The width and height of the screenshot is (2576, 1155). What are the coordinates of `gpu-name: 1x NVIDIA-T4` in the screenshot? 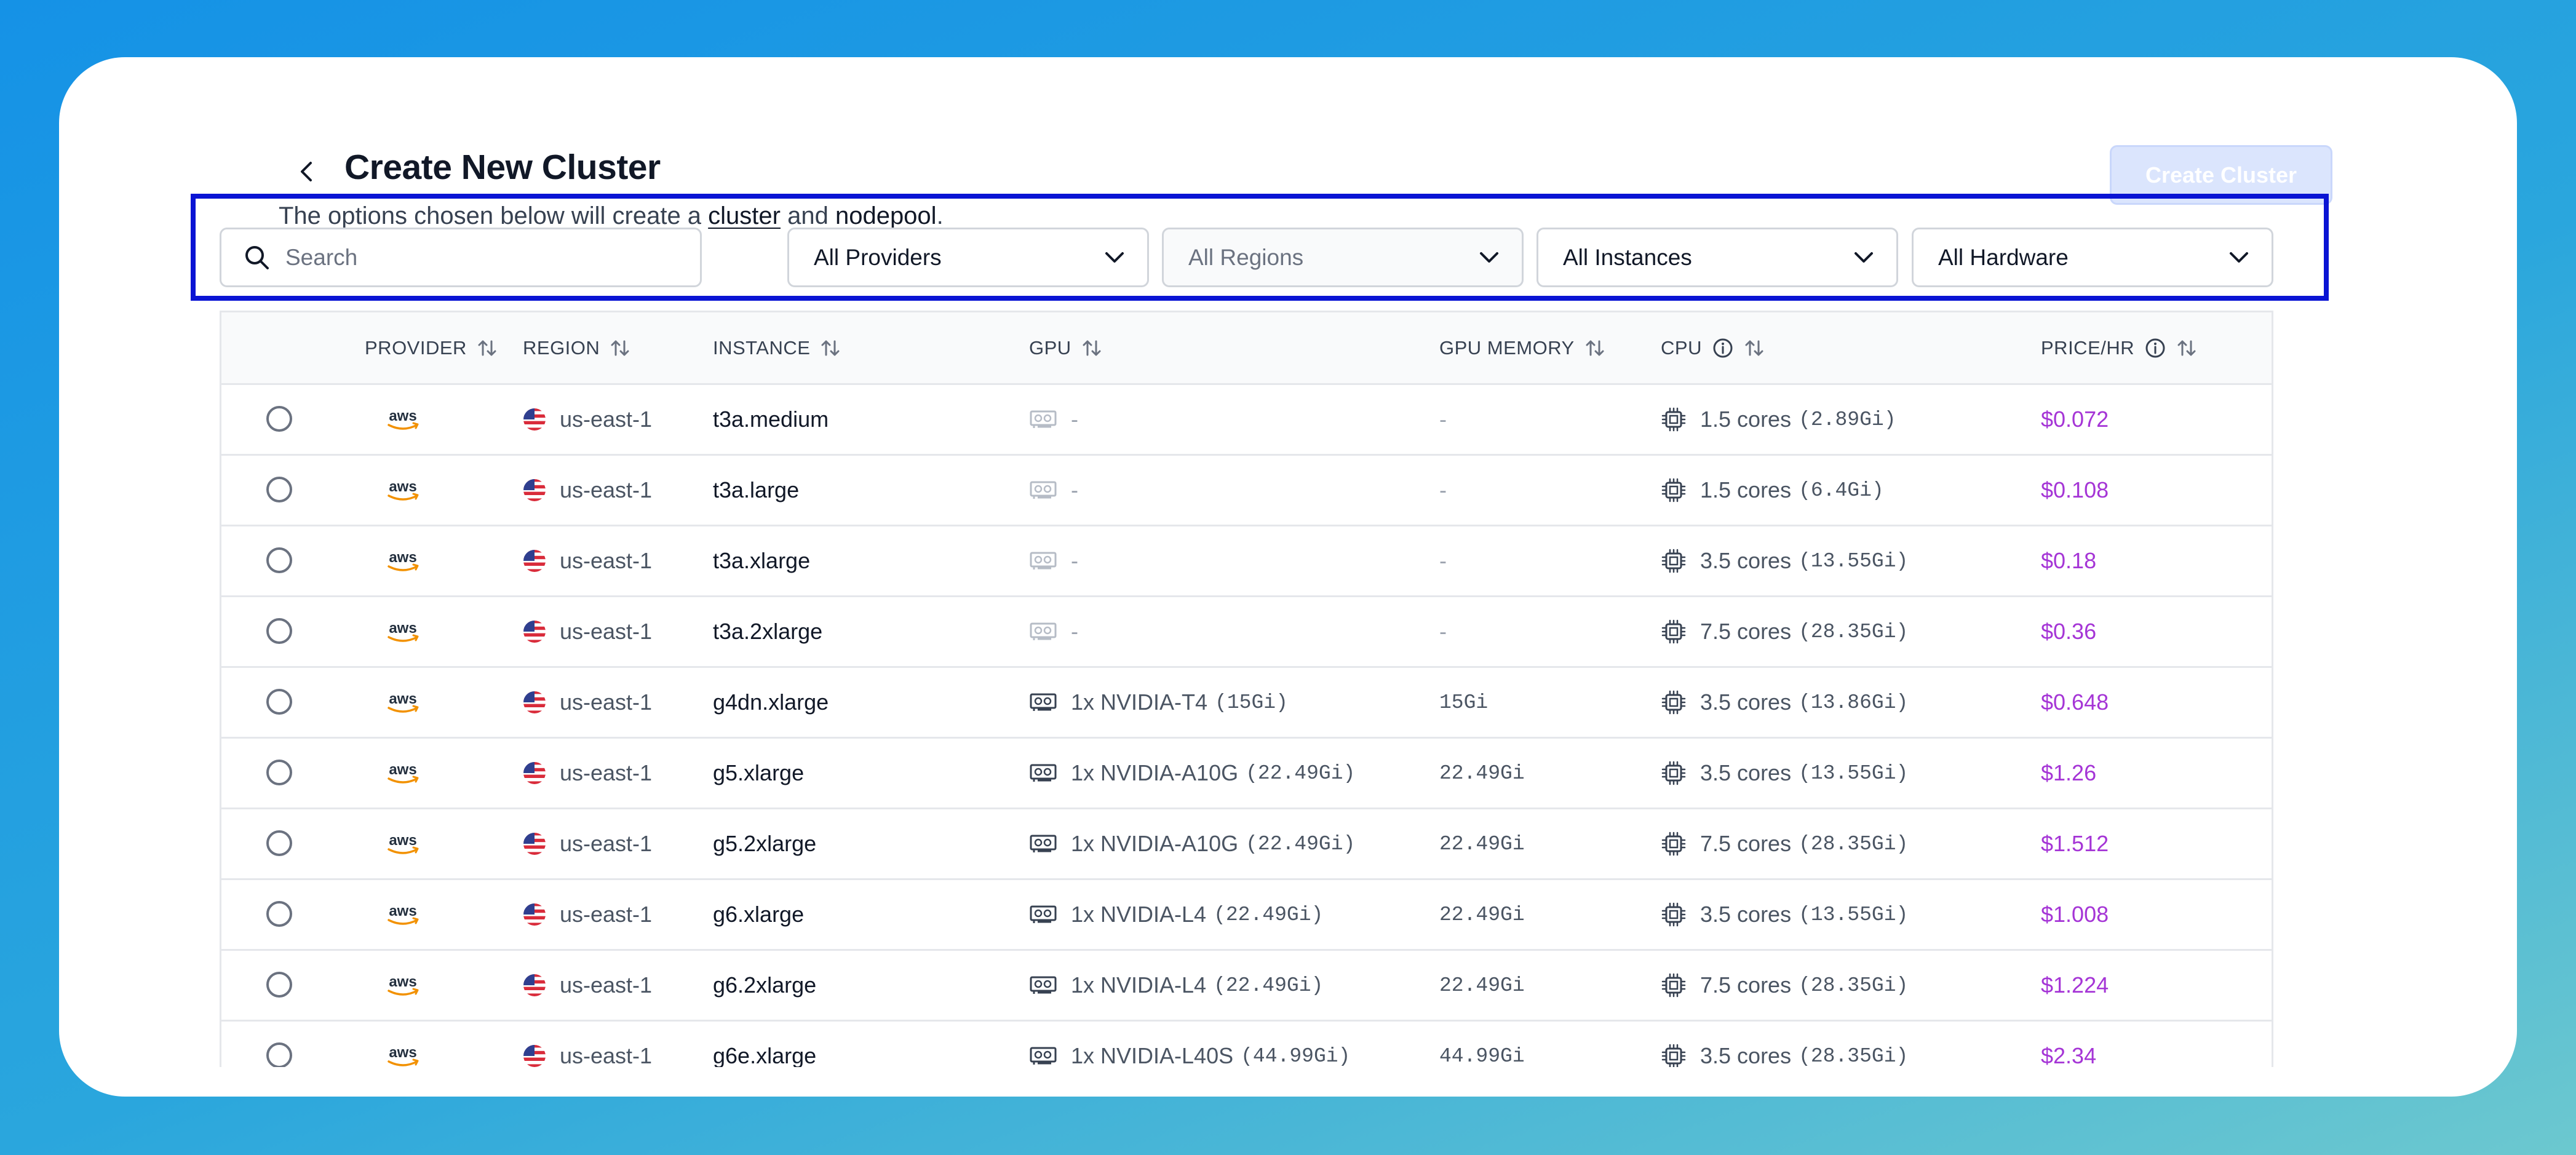 It's located at (1139, 702).